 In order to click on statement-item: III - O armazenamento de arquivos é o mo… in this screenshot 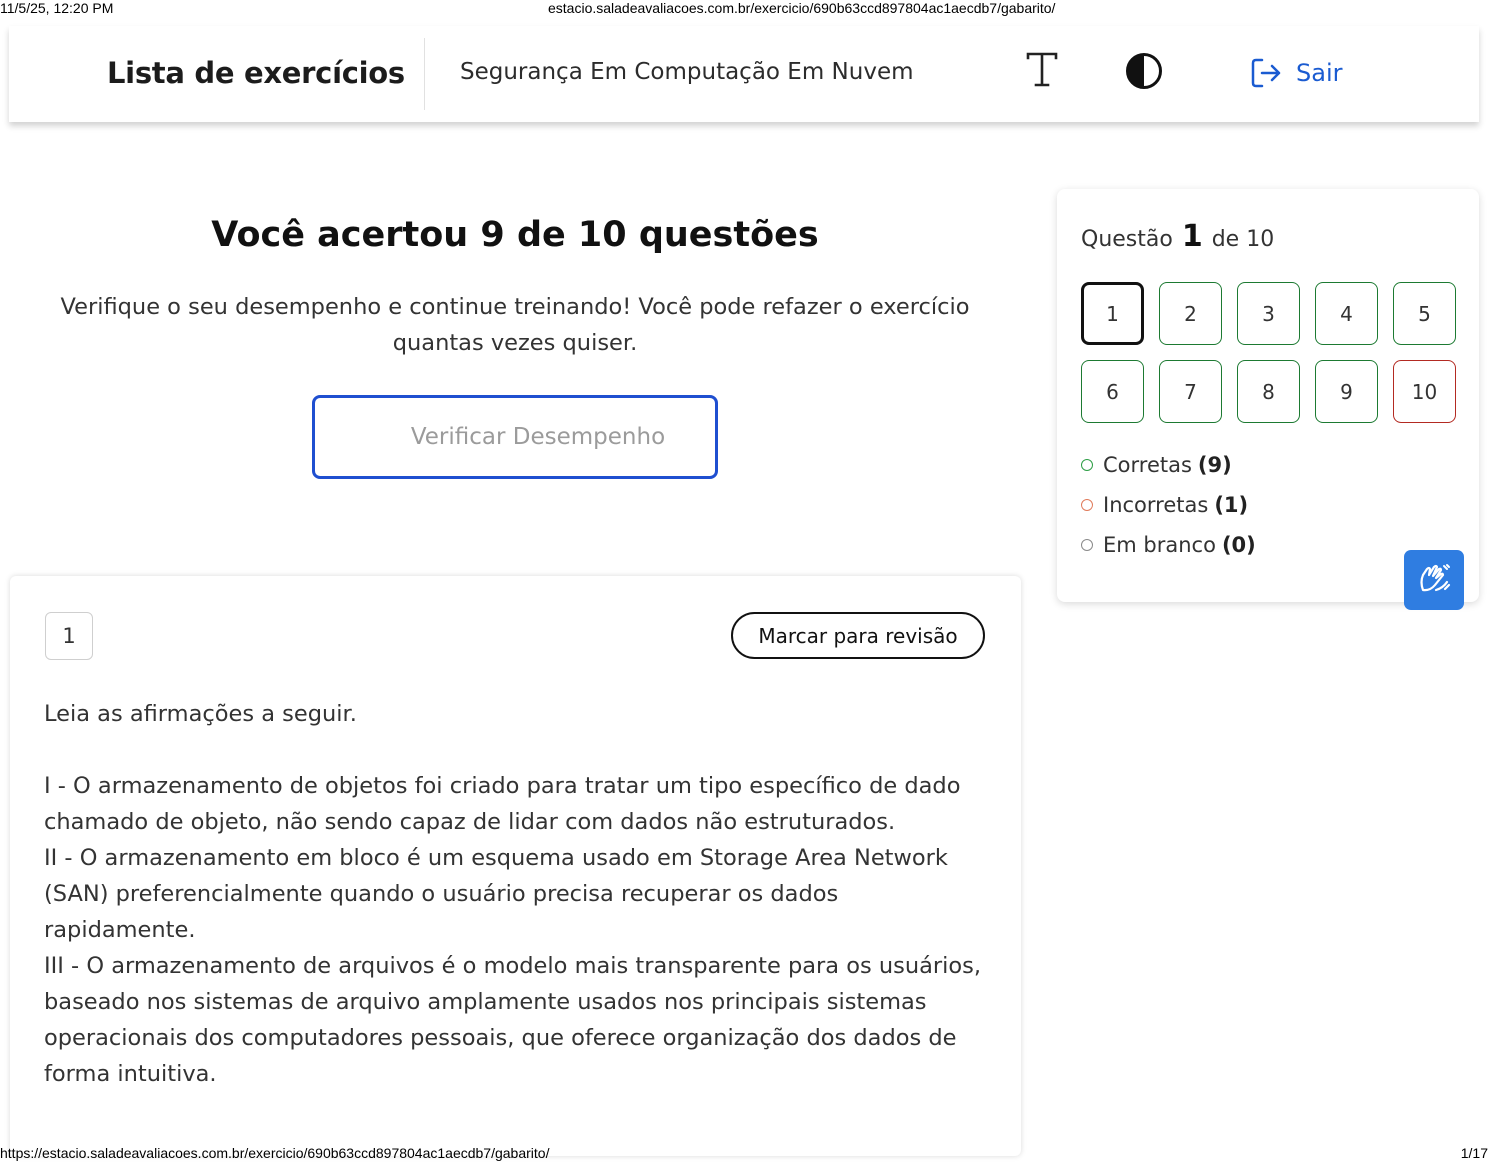, I will do `click(513, 1020)`.